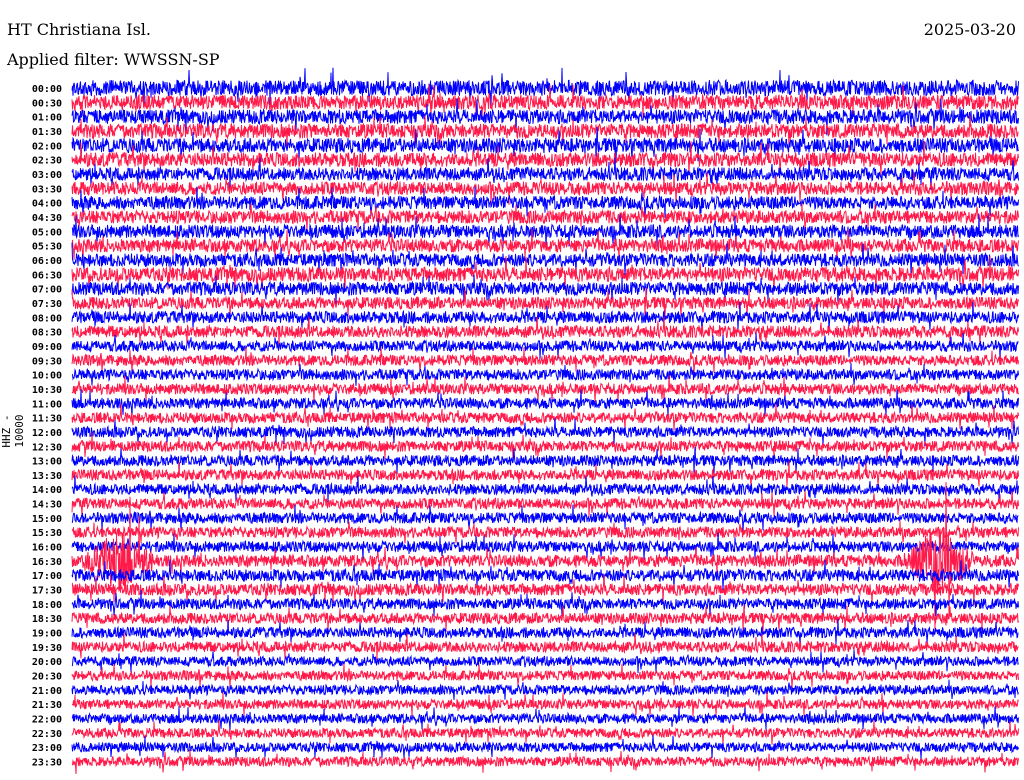  I want to click on row-time-label: 20:00, so click(47, 662).